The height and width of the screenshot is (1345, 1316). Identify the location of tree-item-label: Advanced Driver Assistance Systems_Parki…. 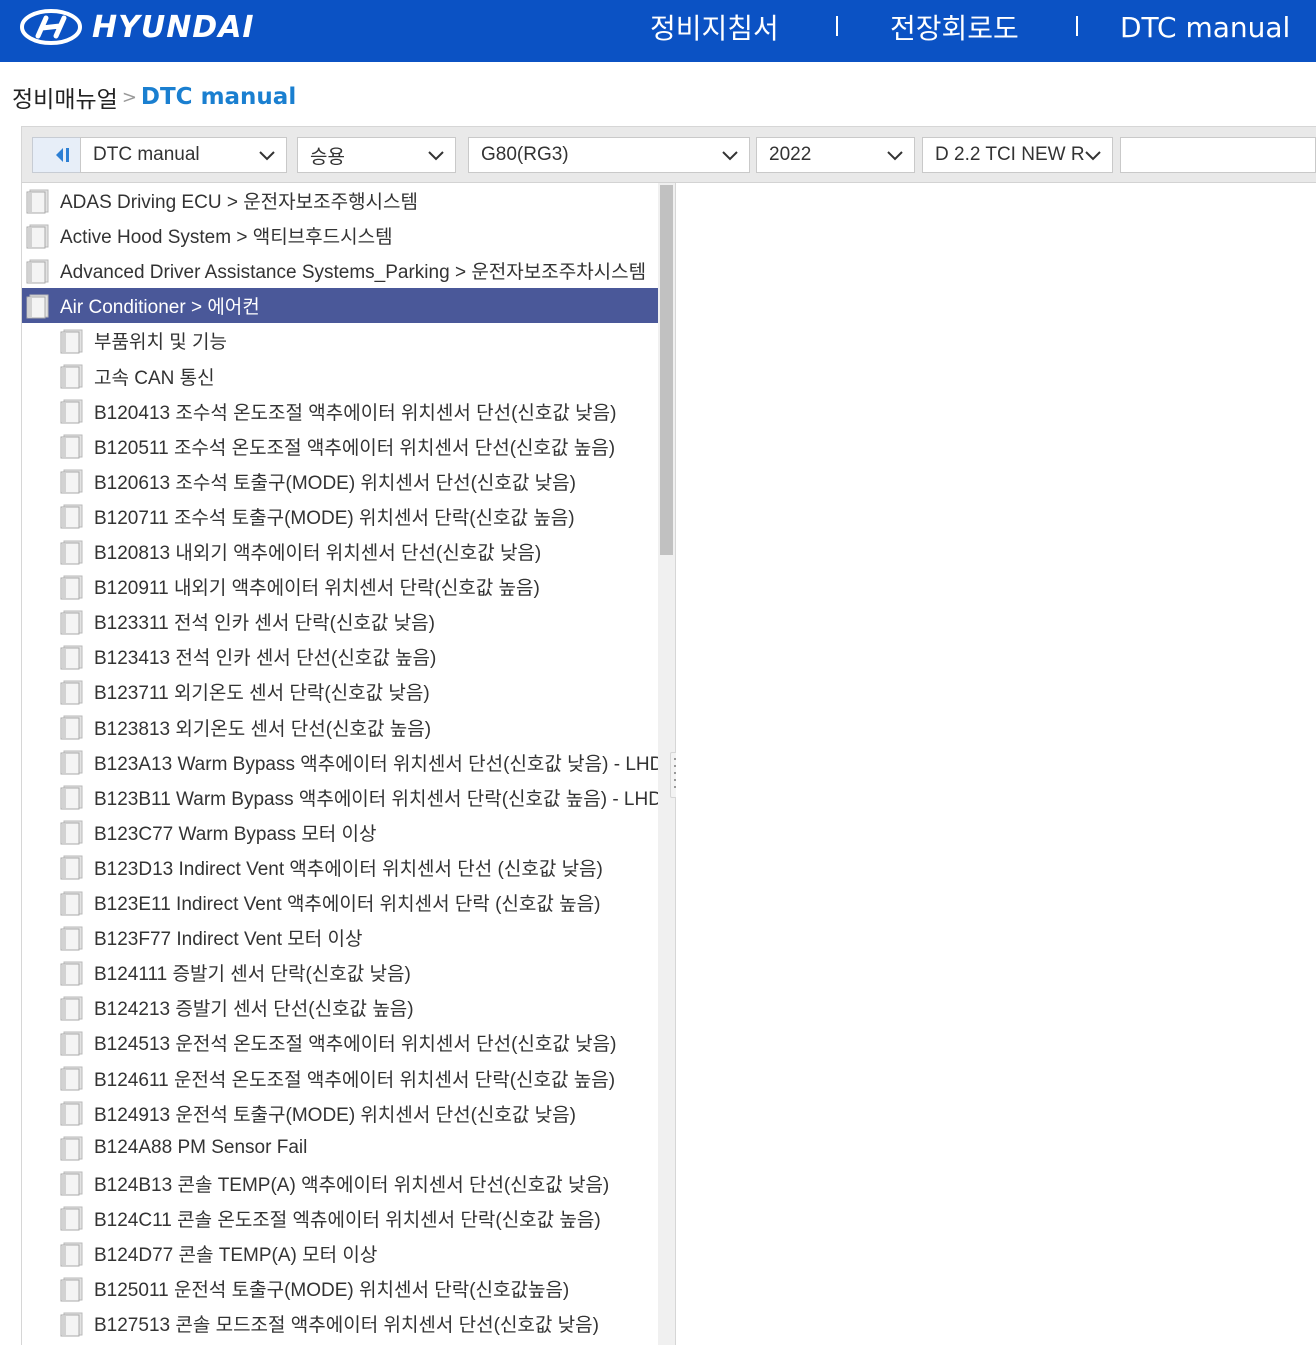
(353, 273).